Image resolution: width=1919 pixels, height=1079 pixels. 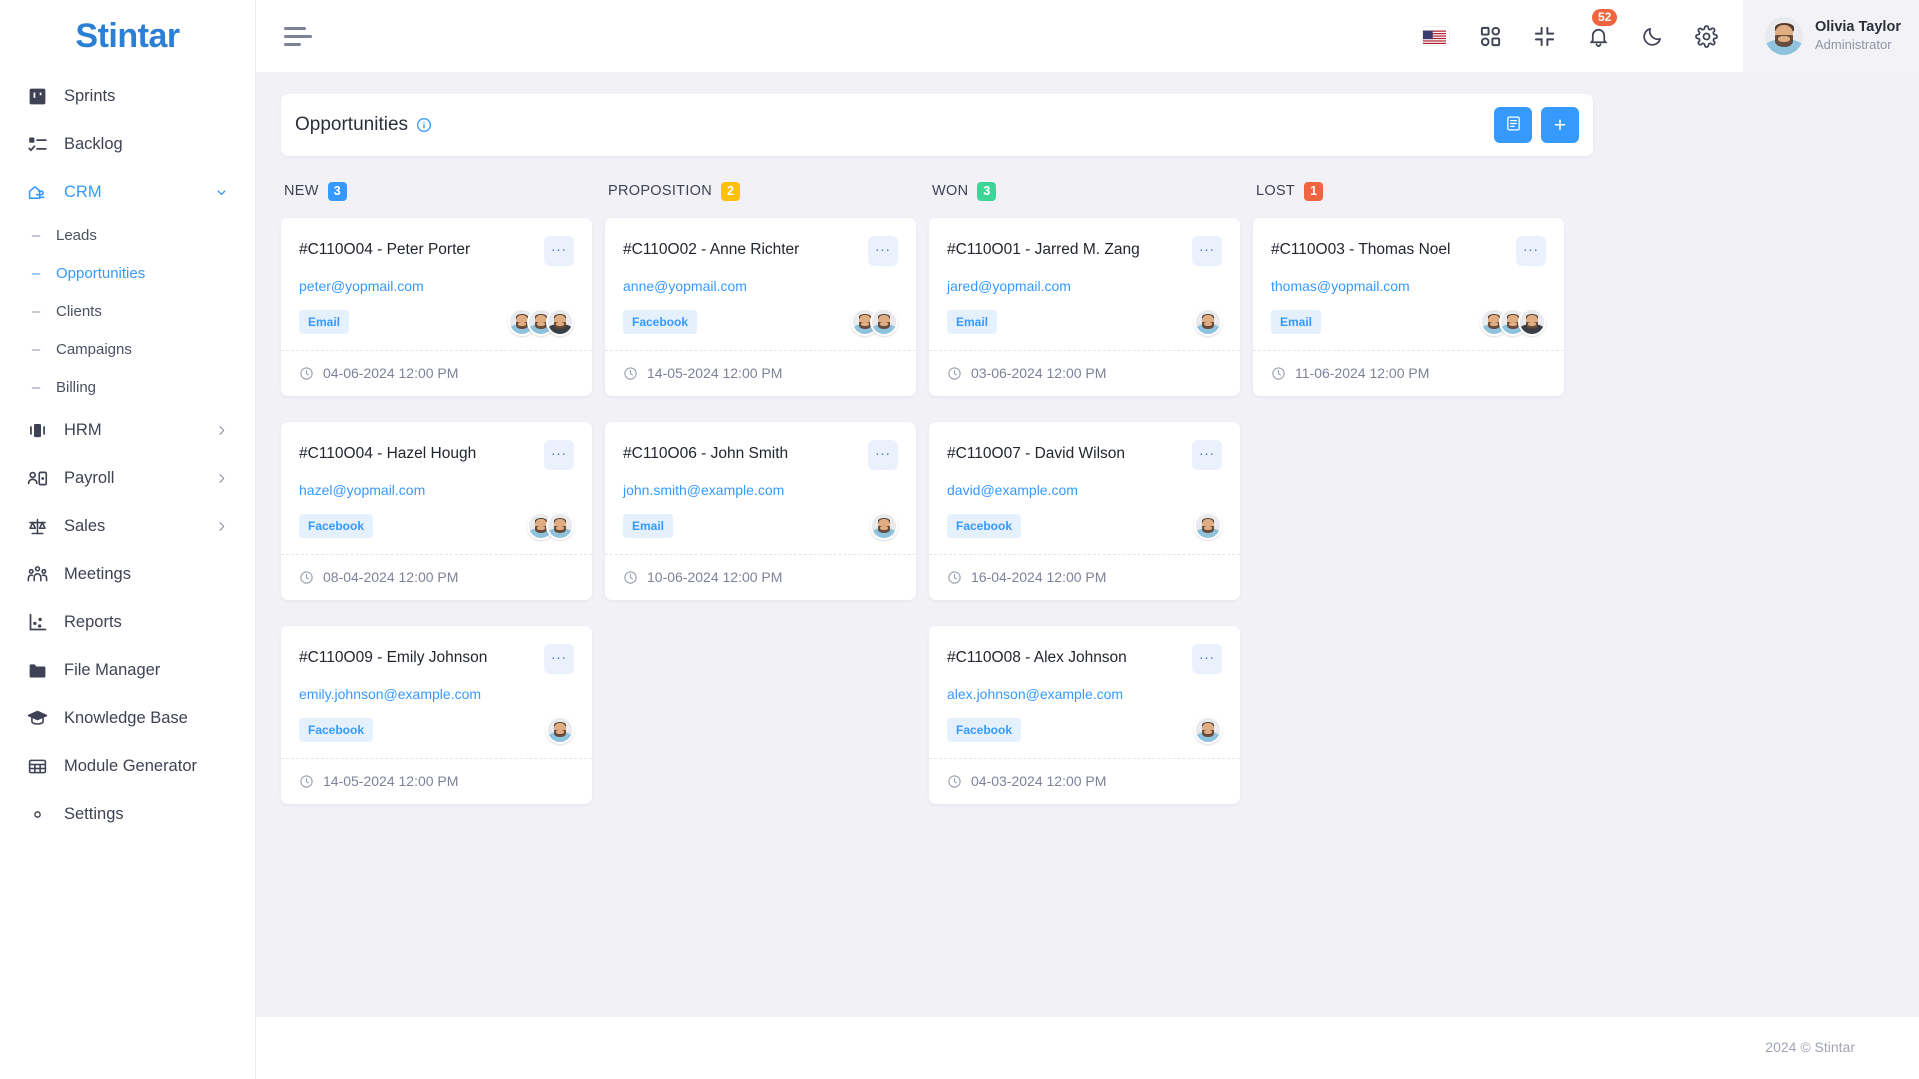 I want to click on payroll-icon, so click(x=37, y=478).